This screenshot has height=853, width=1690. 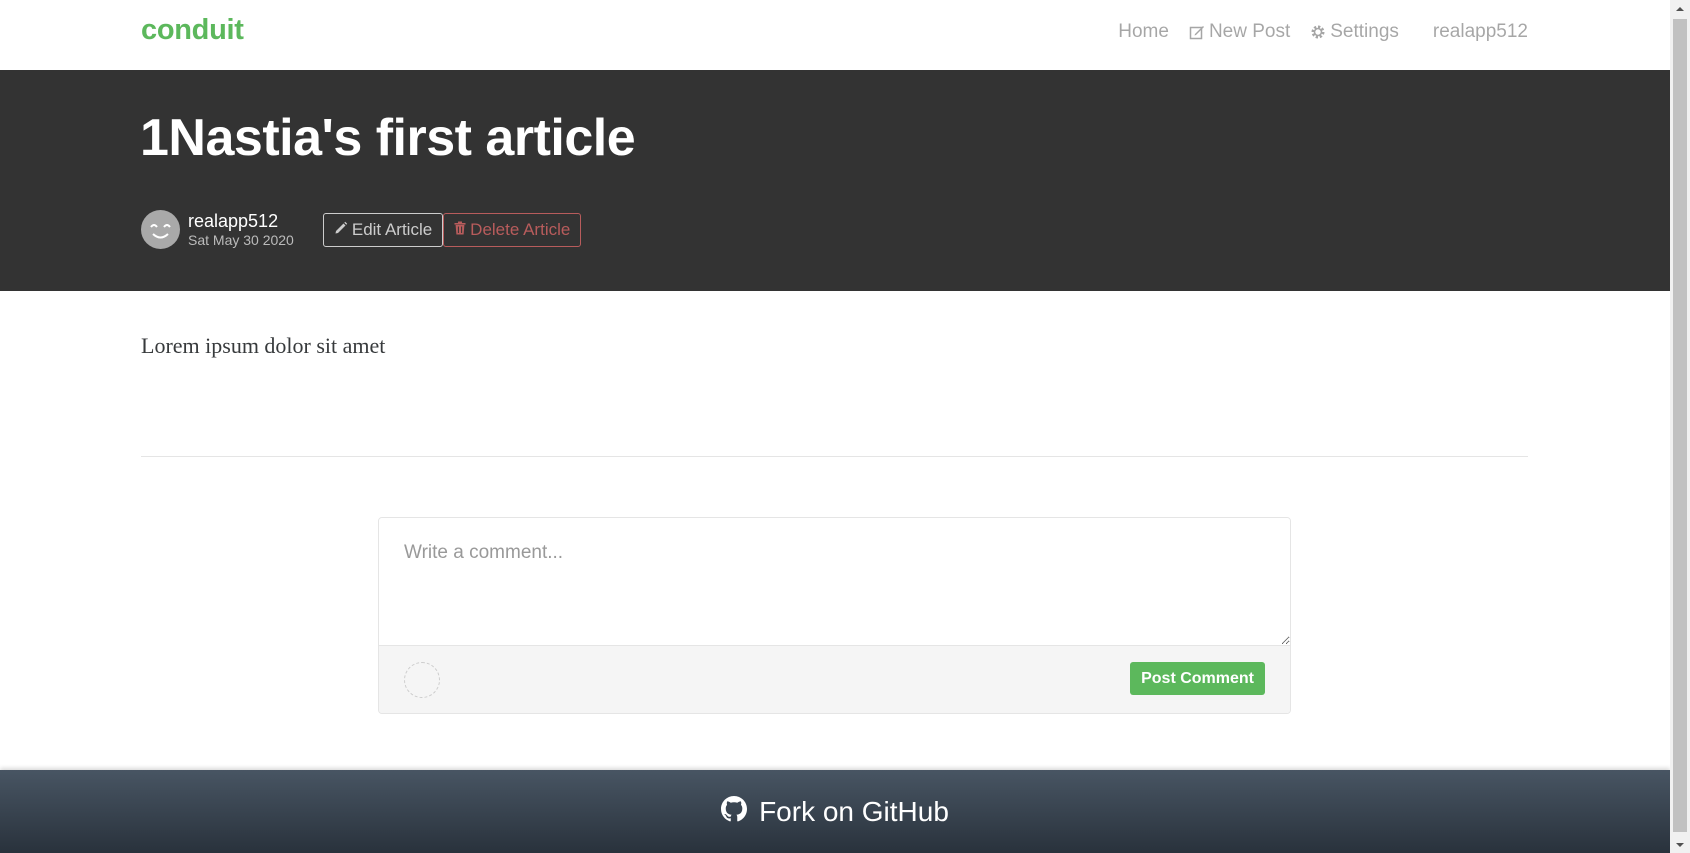 I want to click on nav-user-label: realapp512, so click(x=1480, y=31).